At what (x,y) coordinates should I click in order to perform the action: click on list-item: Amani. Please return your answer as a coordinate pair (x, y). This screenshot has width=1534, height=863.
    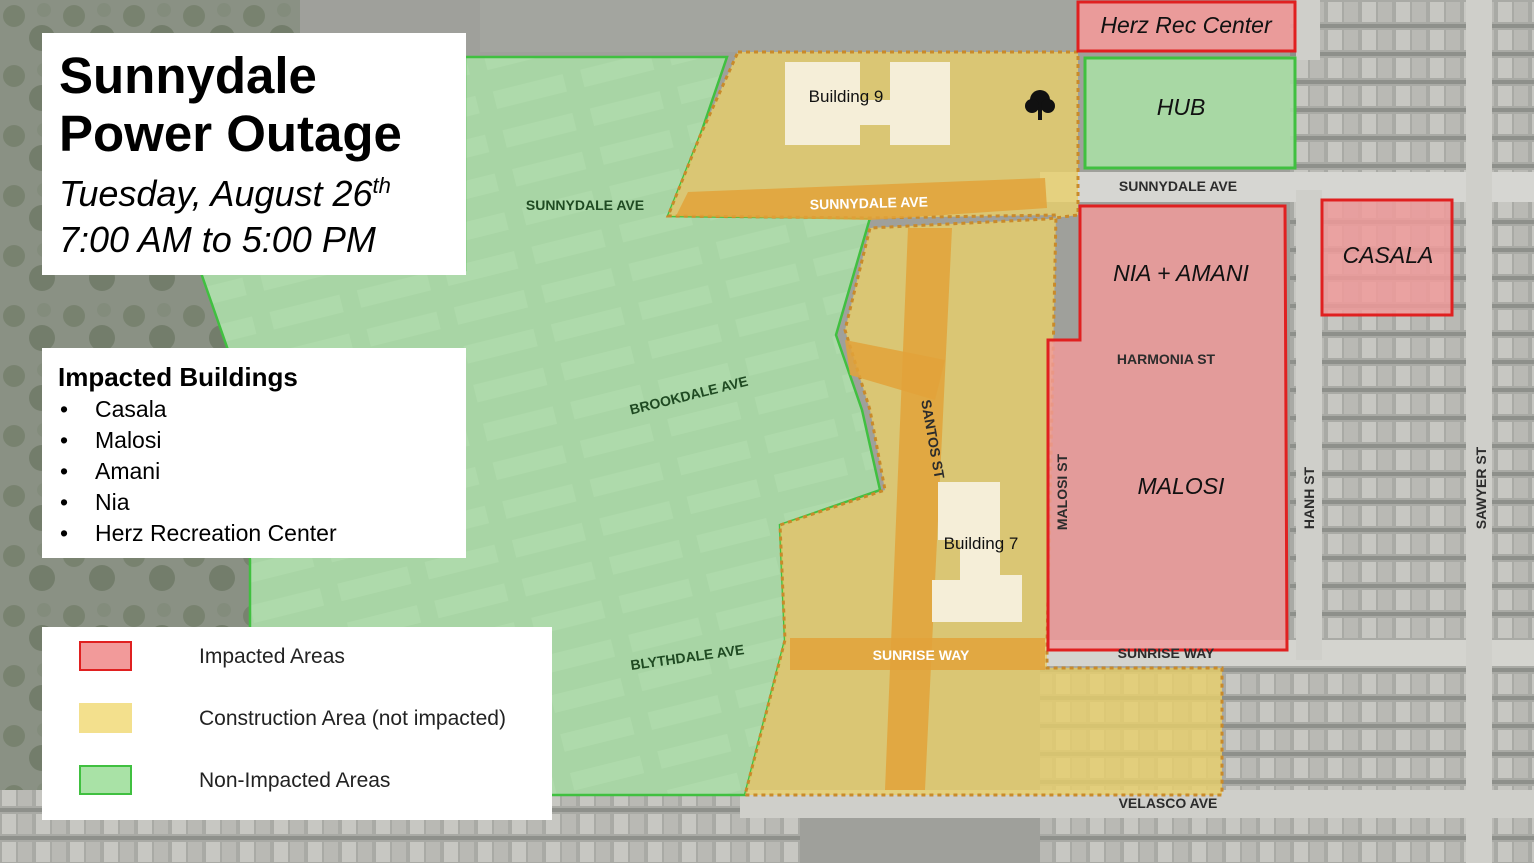
    Looking at the image, I should click on (262, 471).